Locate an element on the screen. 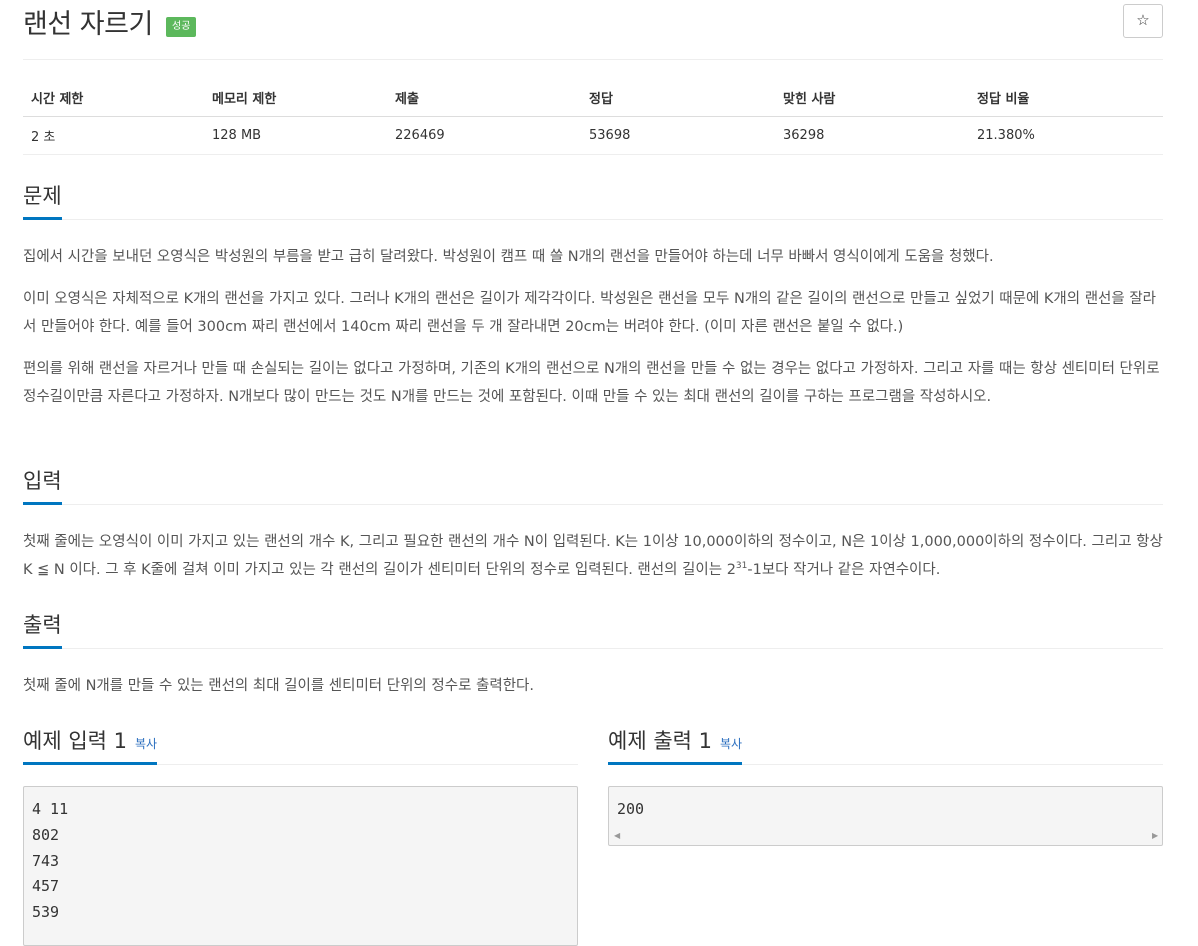 The width and height of the screenshot is (1198, 946). input-section-header: 입력 is located at coordinates (593, 485).